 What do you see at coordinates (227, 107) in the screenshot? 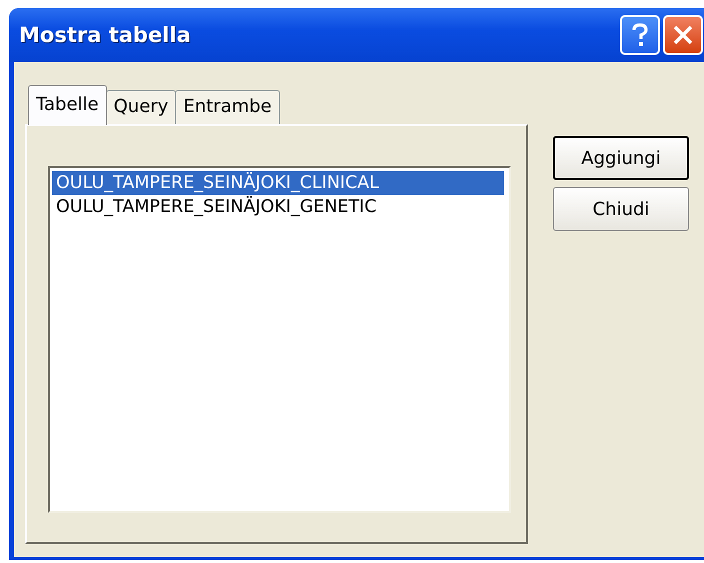
I see `tab: Entrambe` at bounding box center [227, 107].